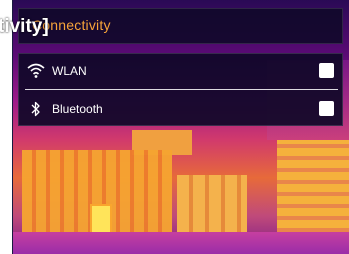 This screenshot has width=349, height=254. What do you see at coordinates (181, 109) in the screenshot?
I see `bluetooth-row: Bluetooth` at bounding box center [181, 109].